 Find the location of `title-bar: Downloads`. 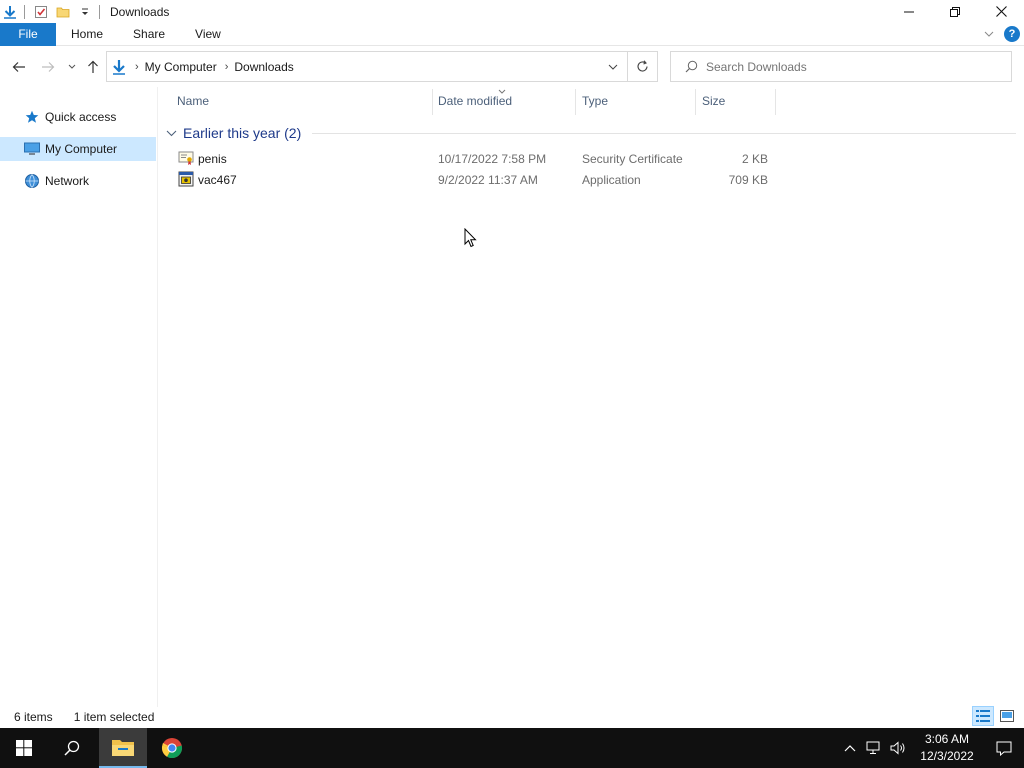

title-bar: Downloads is located at coordinates (512, 11).